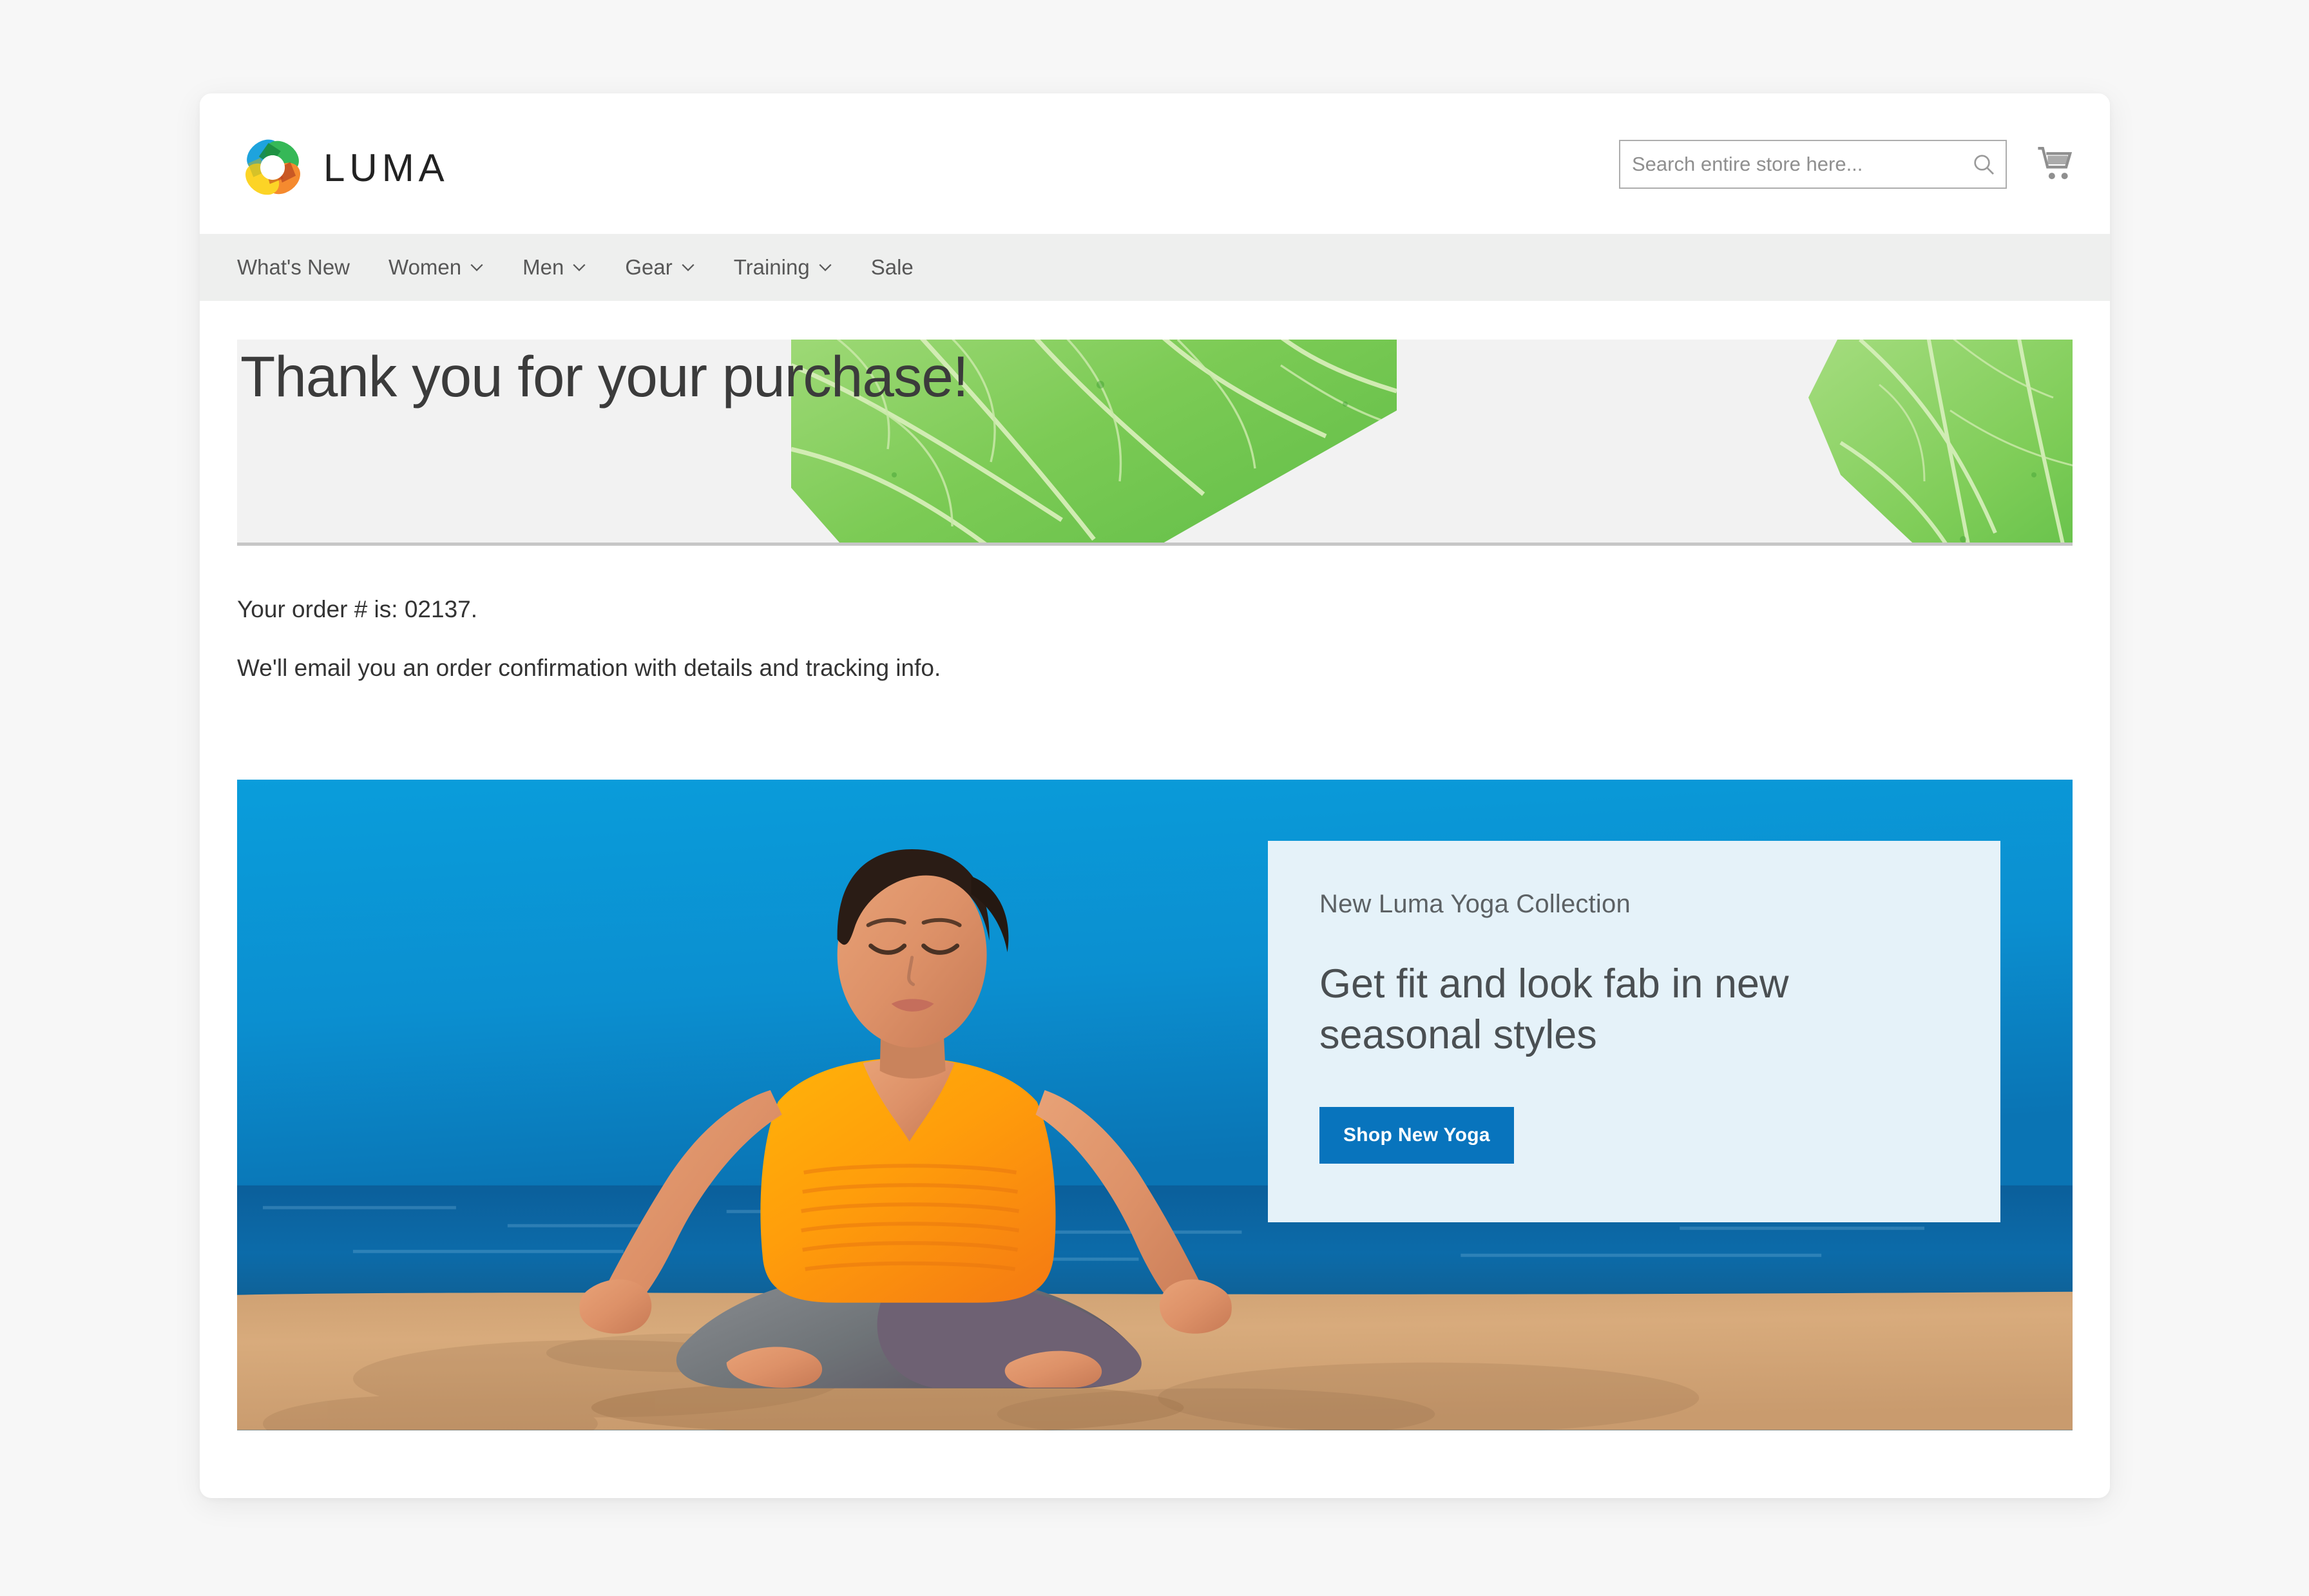 This screenshot has height=1596, width=2309. I want to click on search-icon, so click(1984, 164).